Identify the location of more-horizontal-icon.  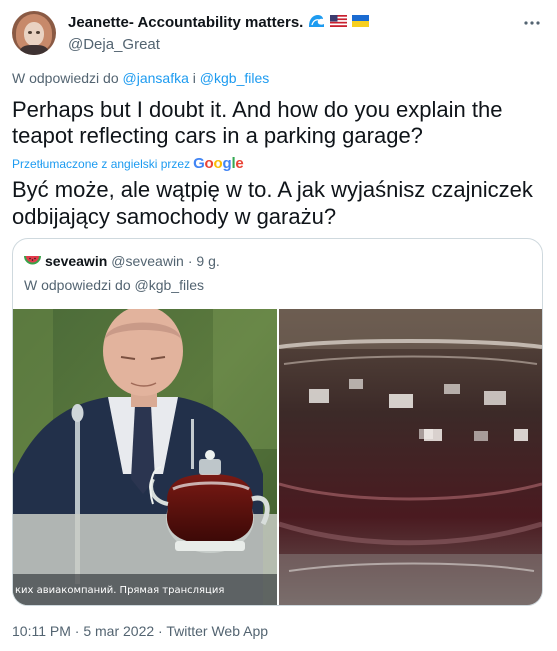
(532, 23).